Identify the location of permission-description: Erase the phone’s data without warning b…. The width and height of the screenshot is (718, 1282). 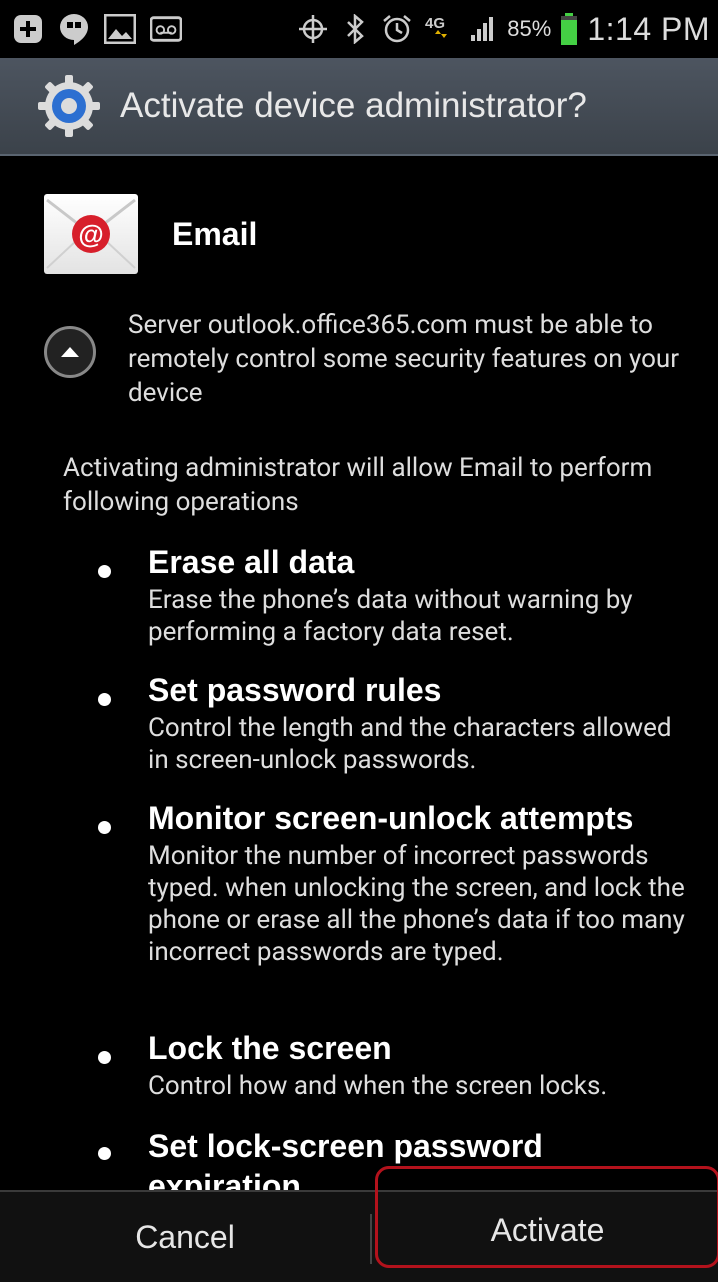
(390, 616).